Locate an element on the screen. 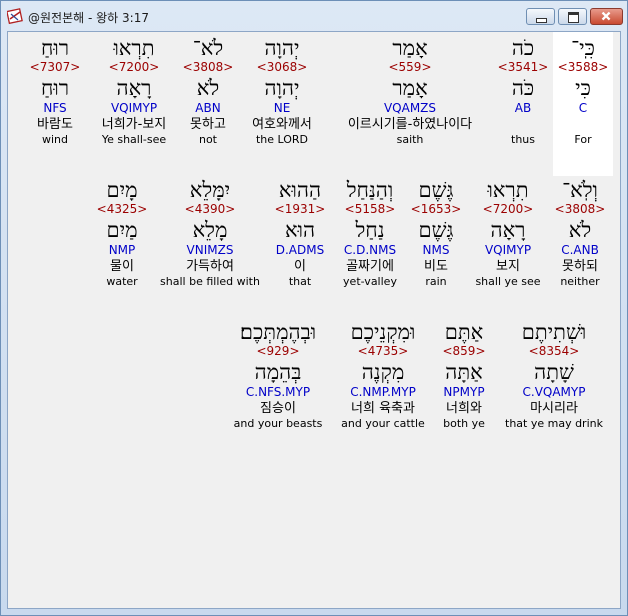  korean-gloss: 너희 육축과 is located at coordinates (383, 408).